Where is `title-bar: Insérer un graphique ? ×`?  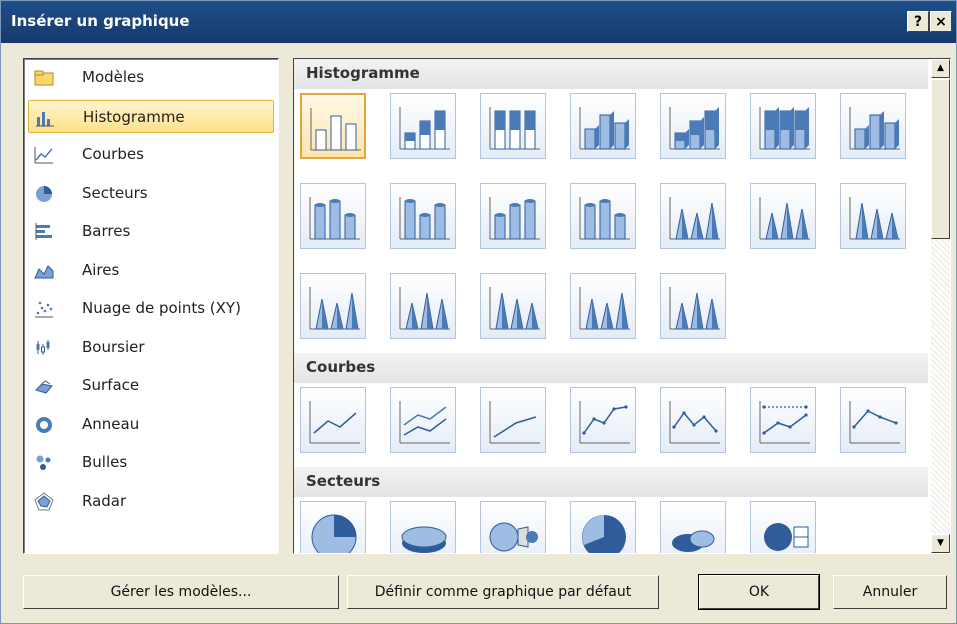 title-bar: Insérer un graphique ? × is located at coordinates (478, 22).